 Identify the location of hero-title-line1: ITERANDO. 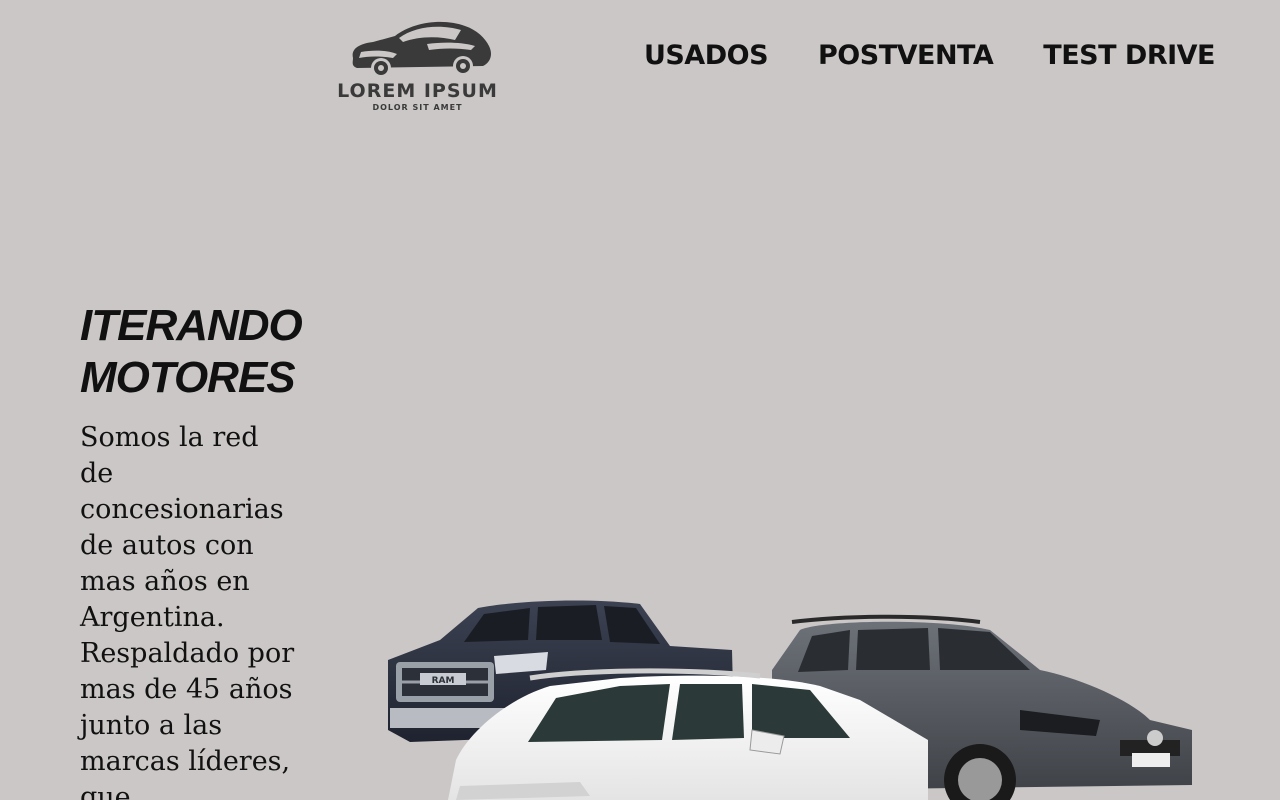
(191, 325).